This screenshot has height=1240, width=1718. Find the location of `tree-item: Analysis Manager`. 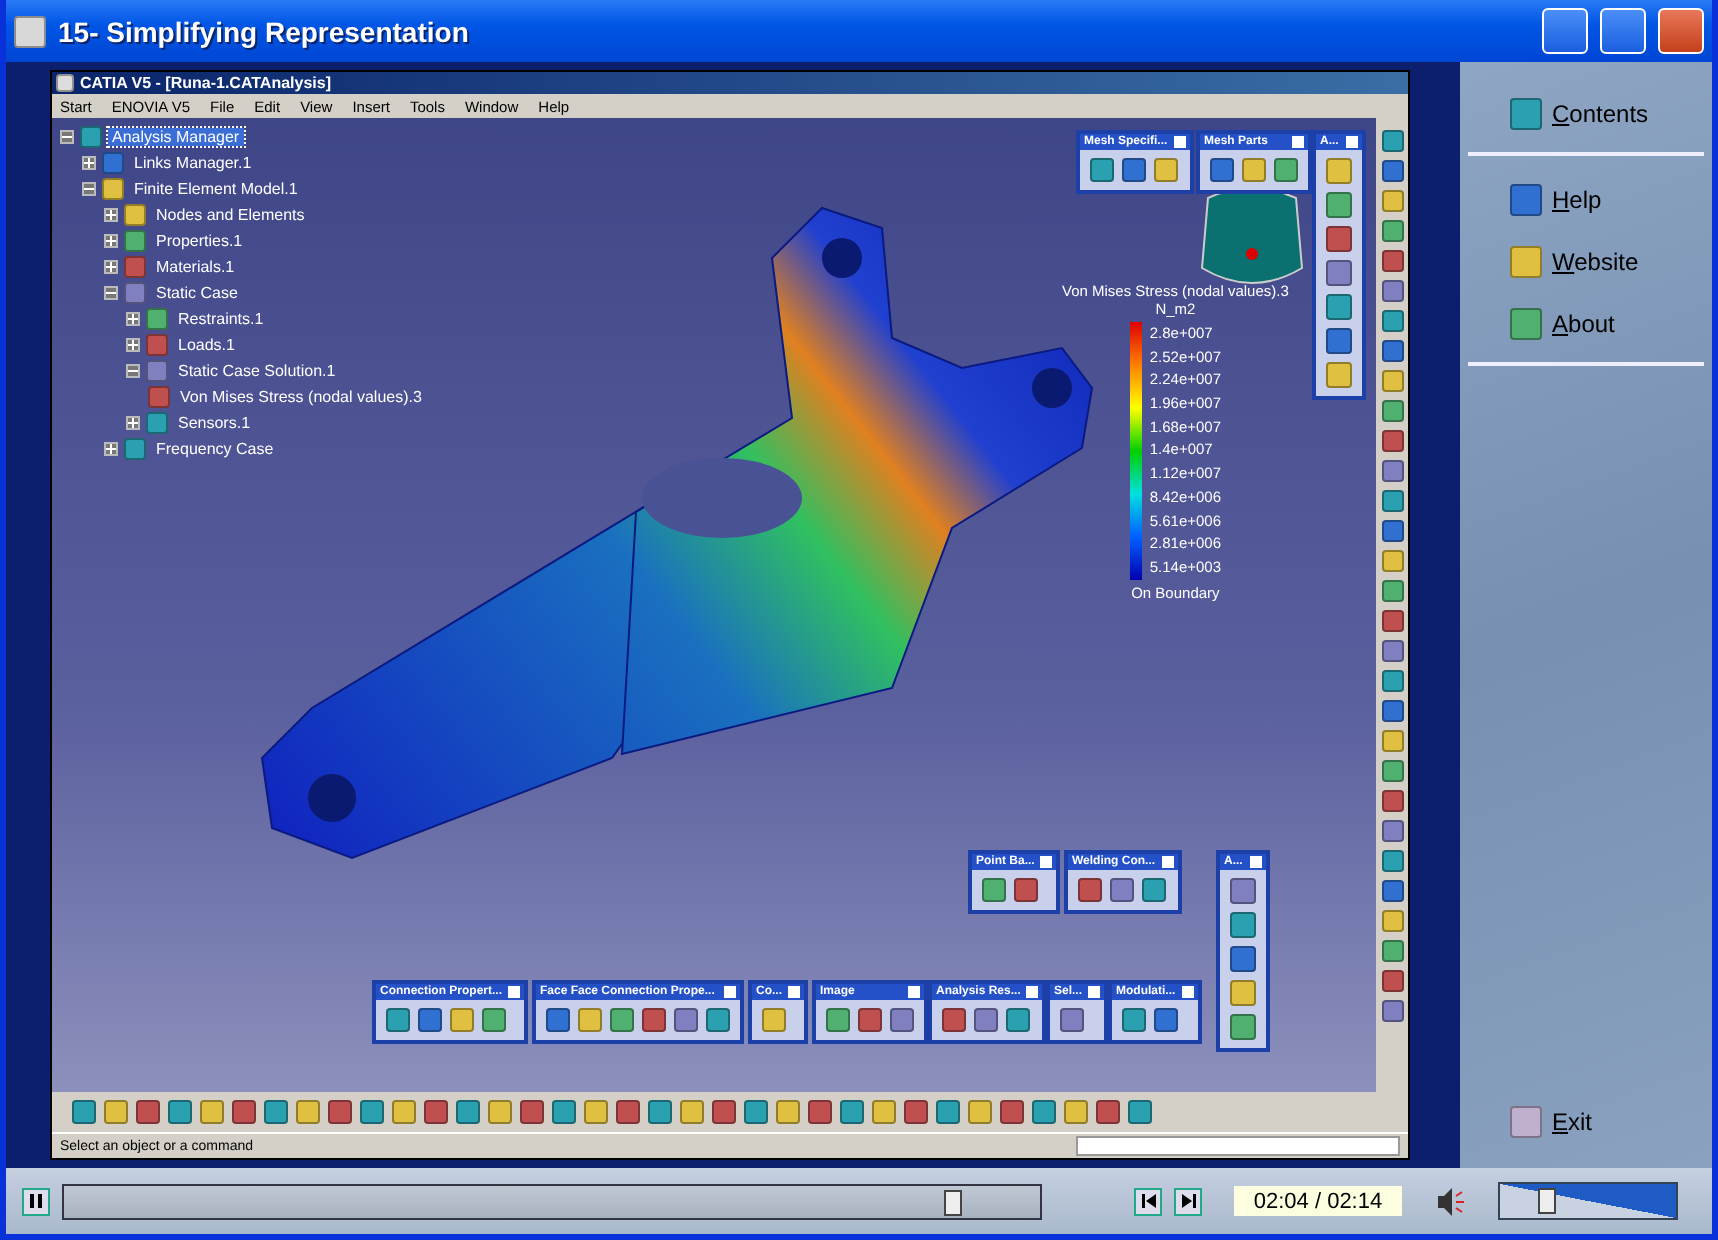

tree-item: Analysis Manager is located at coordinates (176, 137).